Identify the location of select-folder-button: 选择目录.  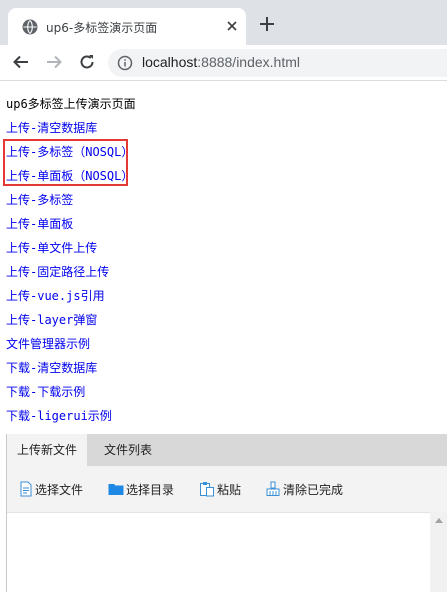
(141, 489).